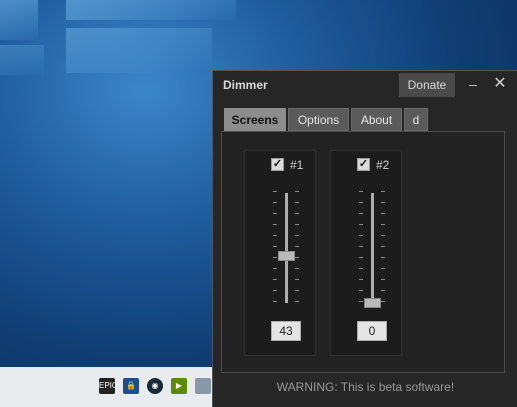 Image resolution: width=517 pixels, height=407 pixels. I want to click on donate-button: Donate, so click(427, 85).